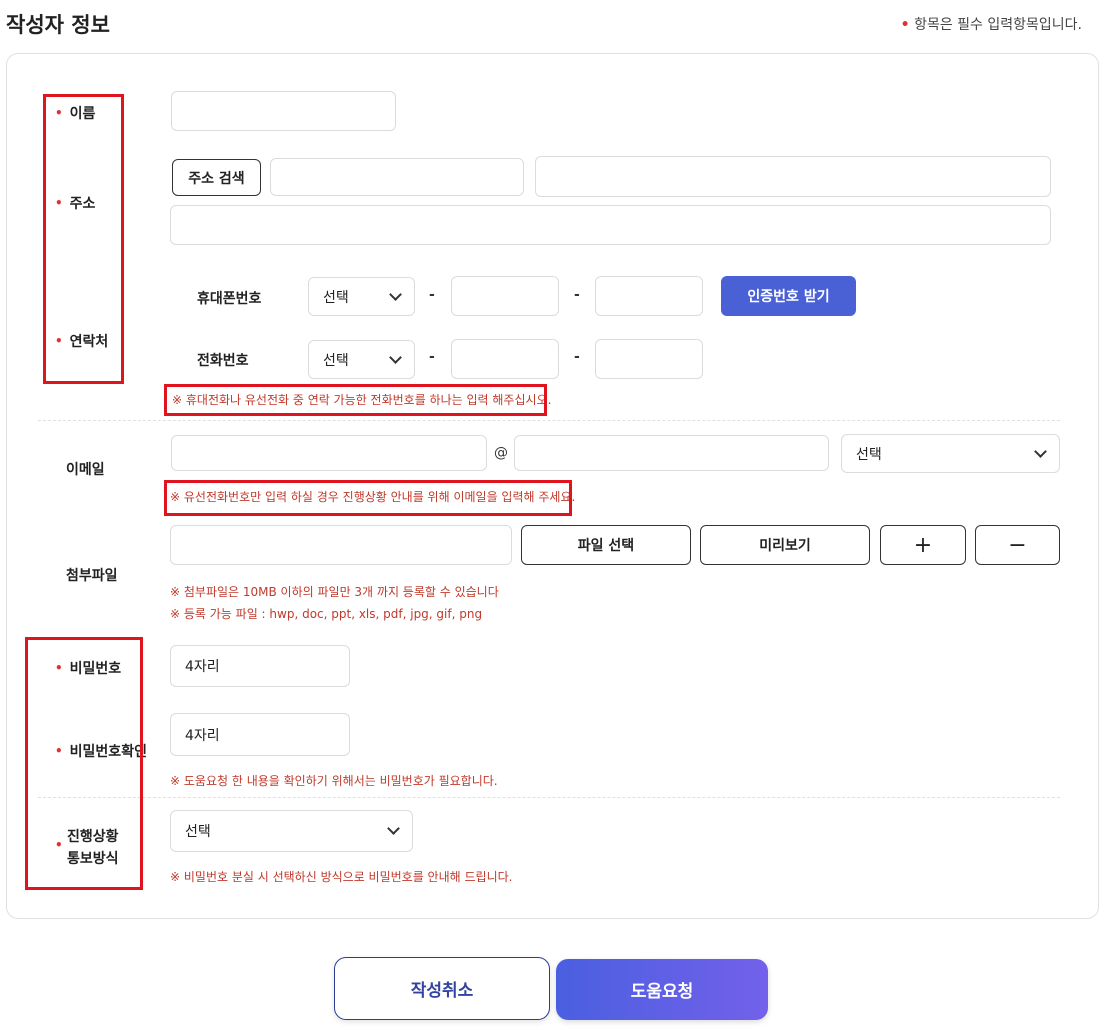 This screenshot has height=1033, width=1114. I want to click on phone-prefix-value: 선택, so click(336, 360).